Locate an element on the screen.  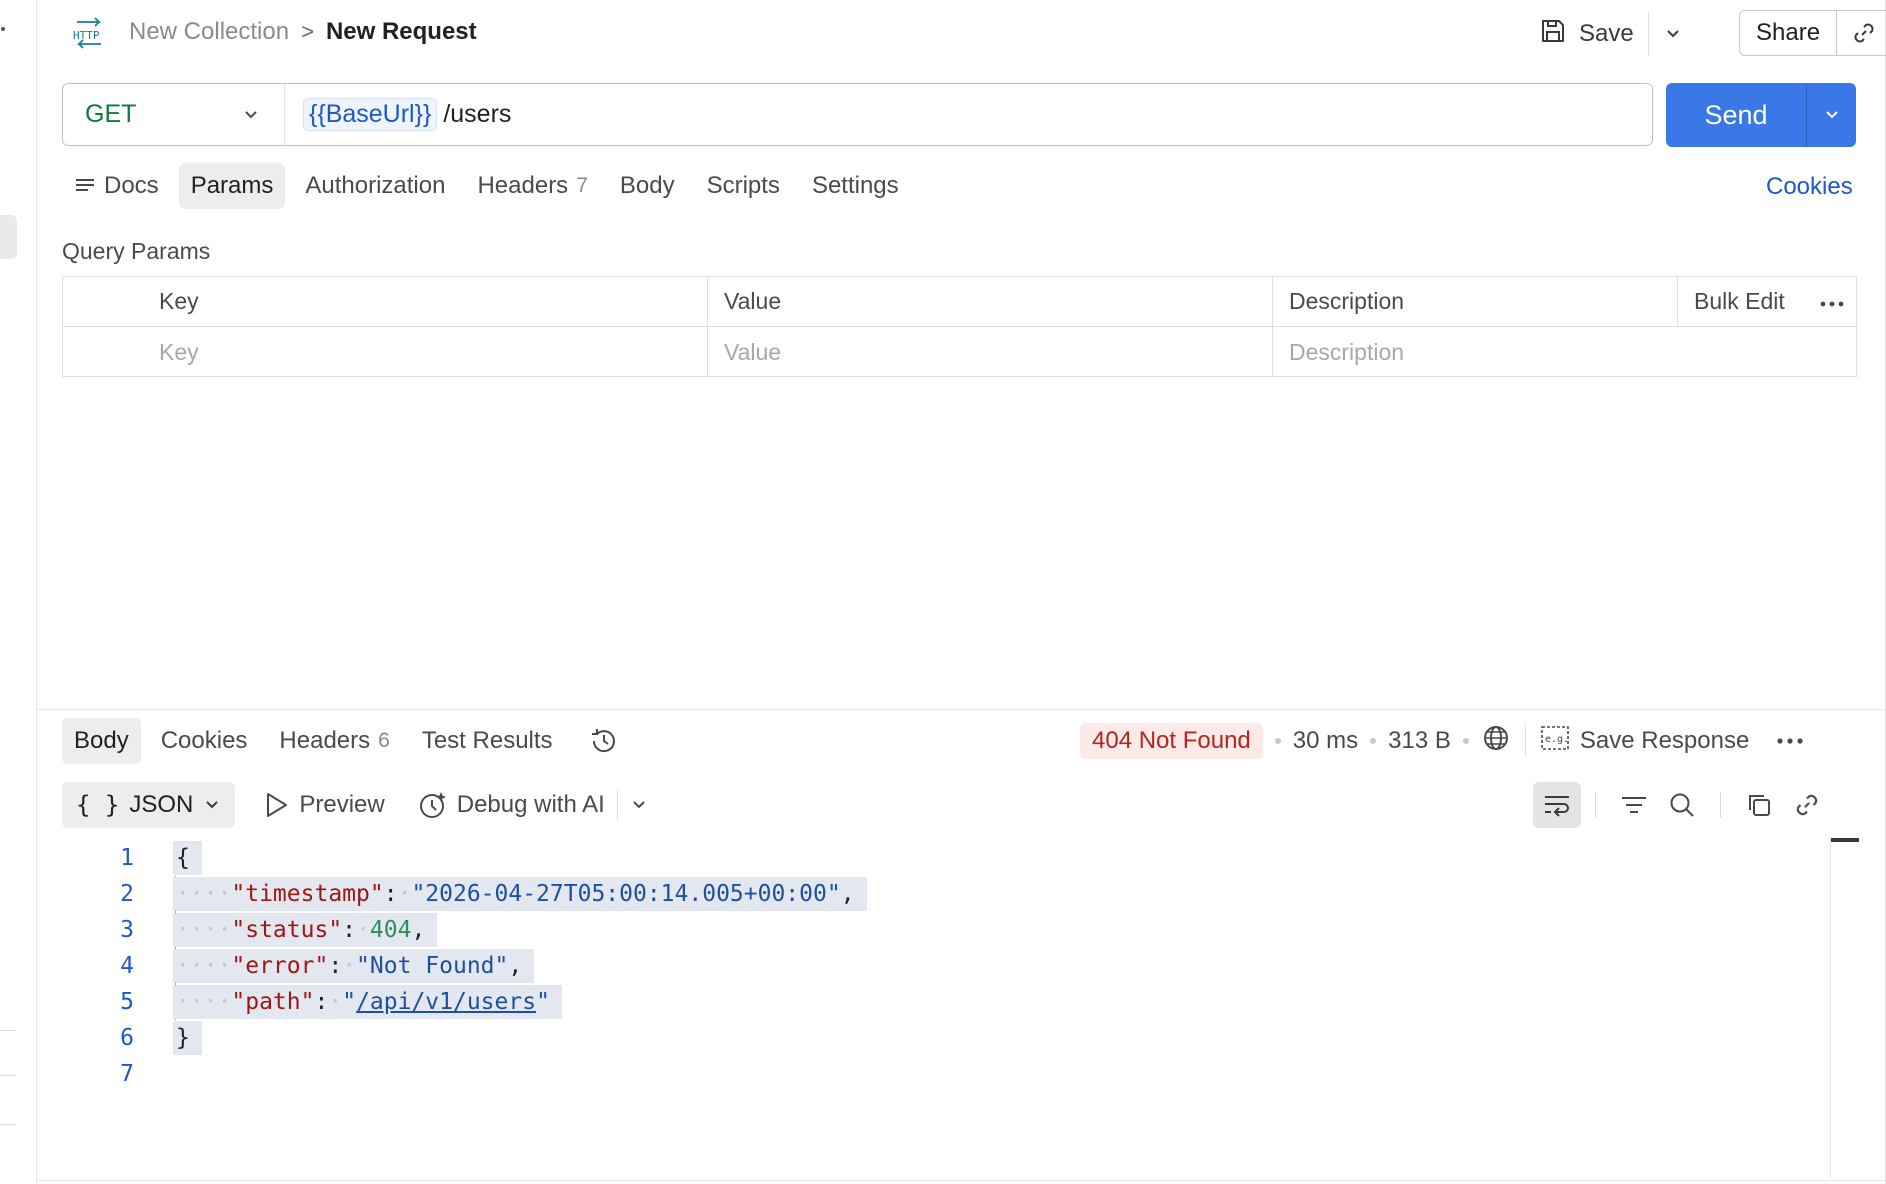
json-quote: " is located at coordinates (349, 1002).